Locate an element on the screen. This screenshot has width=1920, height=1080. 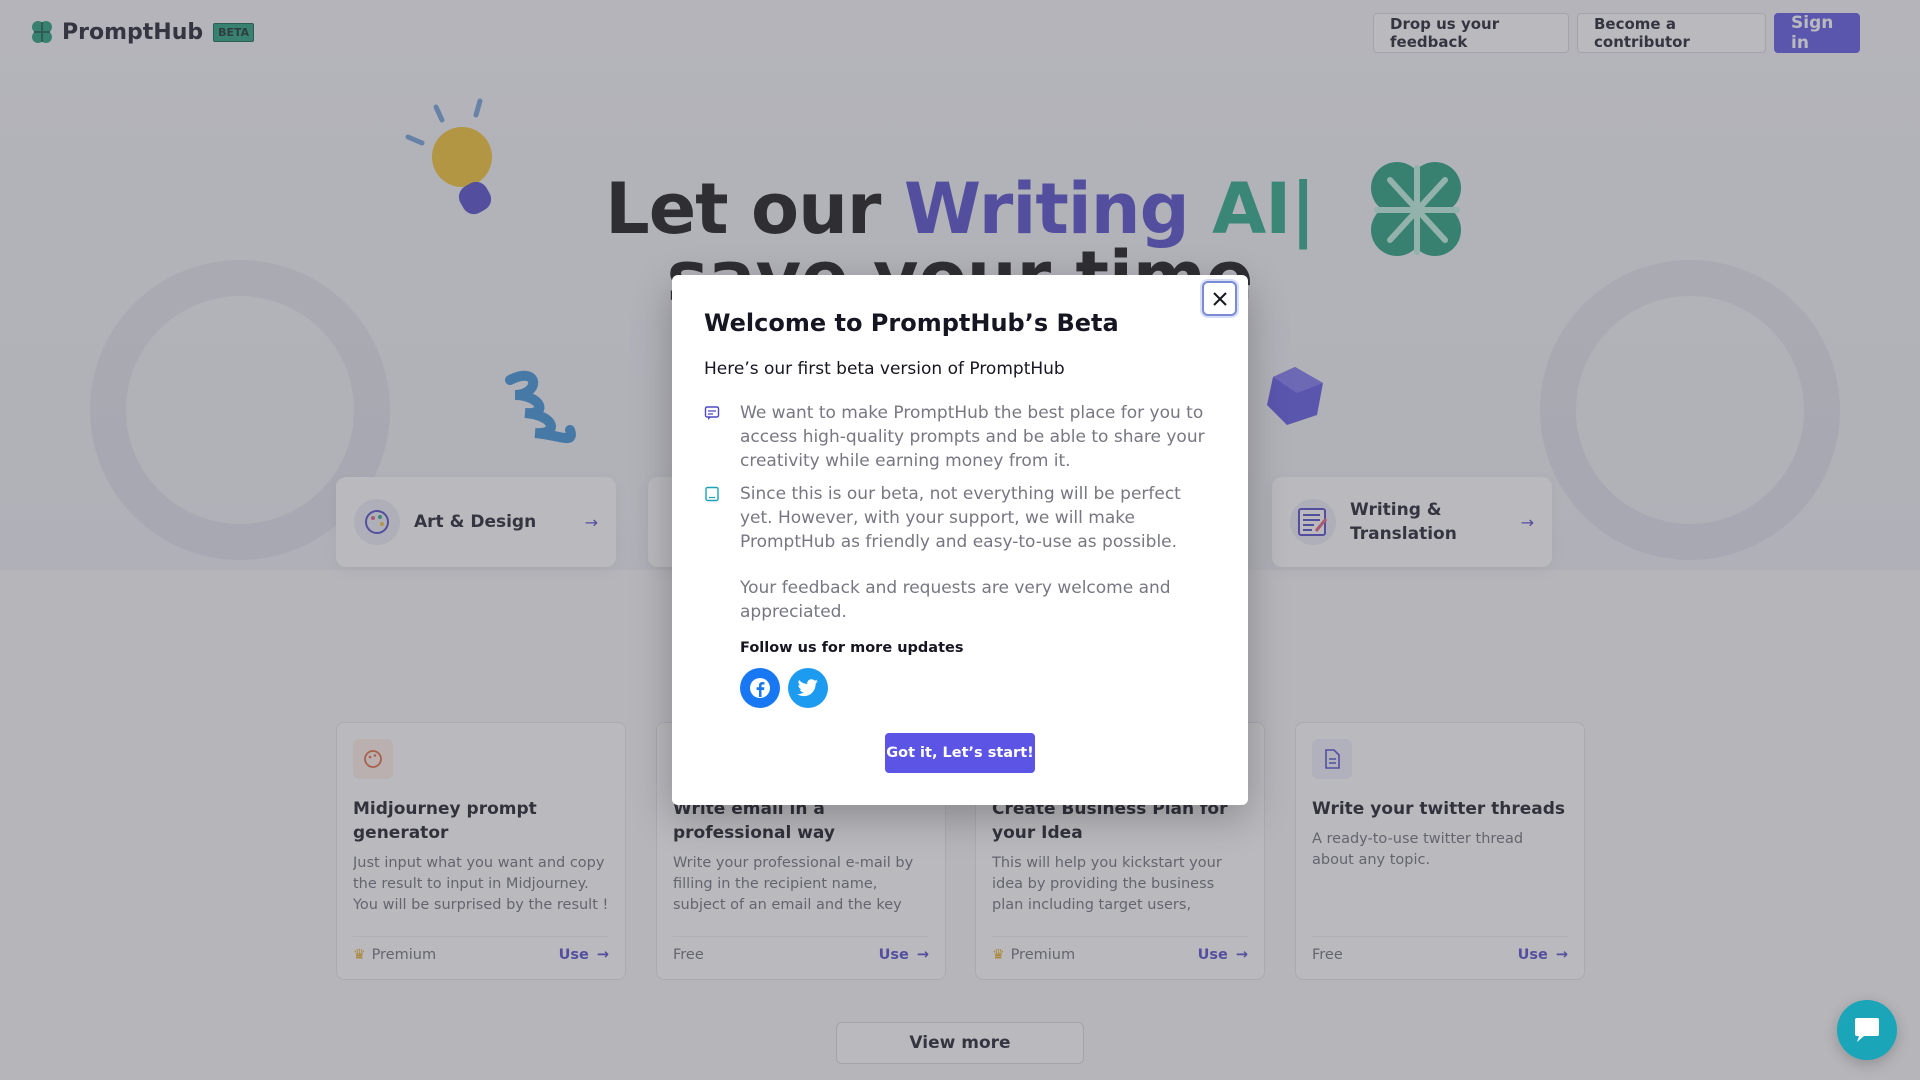
facebook-button is located at coordinates (760, 688).